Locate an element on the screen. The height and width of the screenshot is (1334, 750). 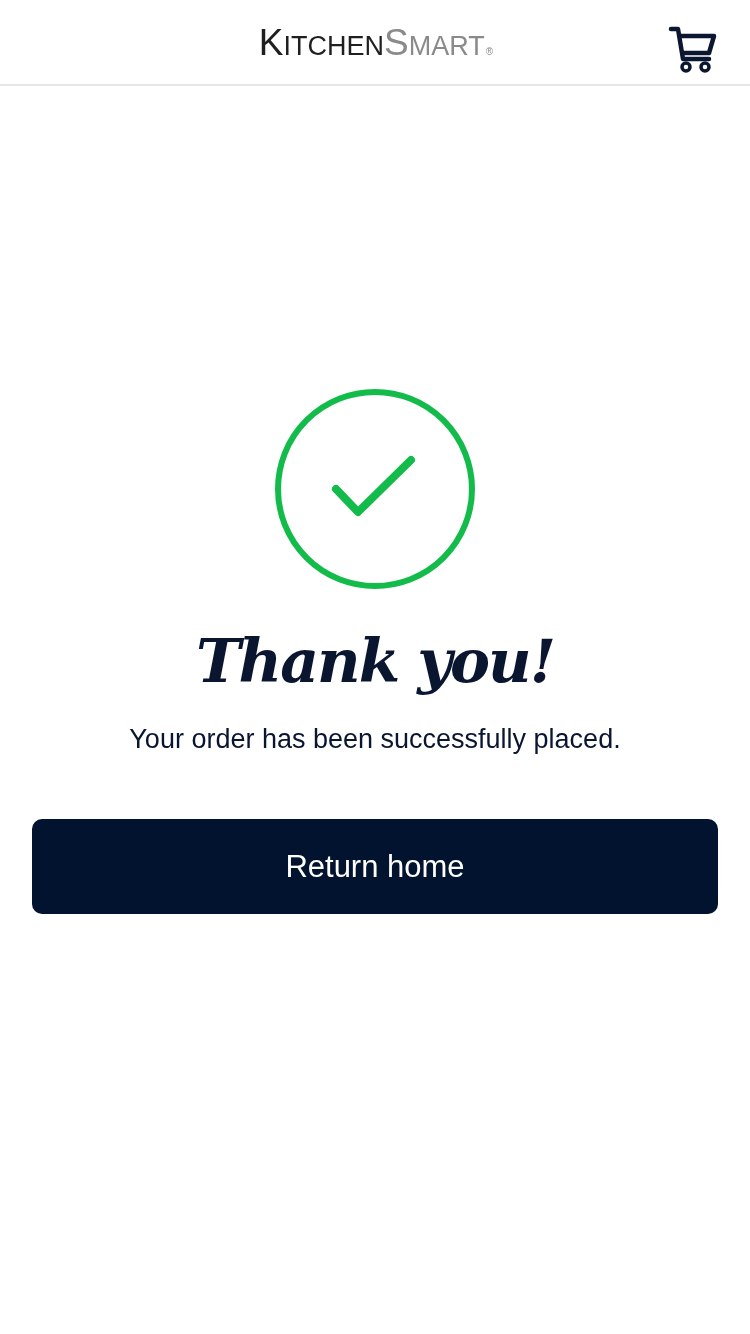
logo-first-word: KITCHEN is located at coordinates (321, 42).